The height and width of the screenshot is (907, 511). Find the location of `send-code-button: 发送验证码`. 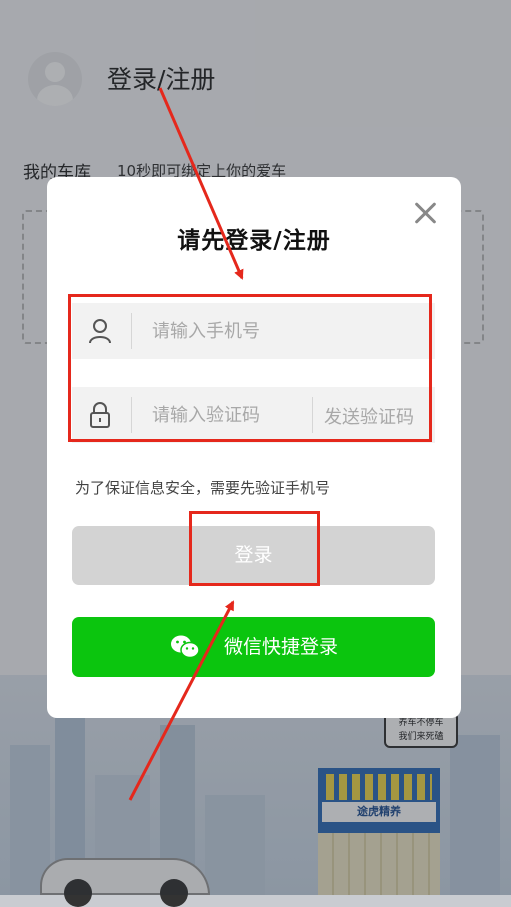

send-code-button: 发送验证码 is located at coordinates (369, 416).